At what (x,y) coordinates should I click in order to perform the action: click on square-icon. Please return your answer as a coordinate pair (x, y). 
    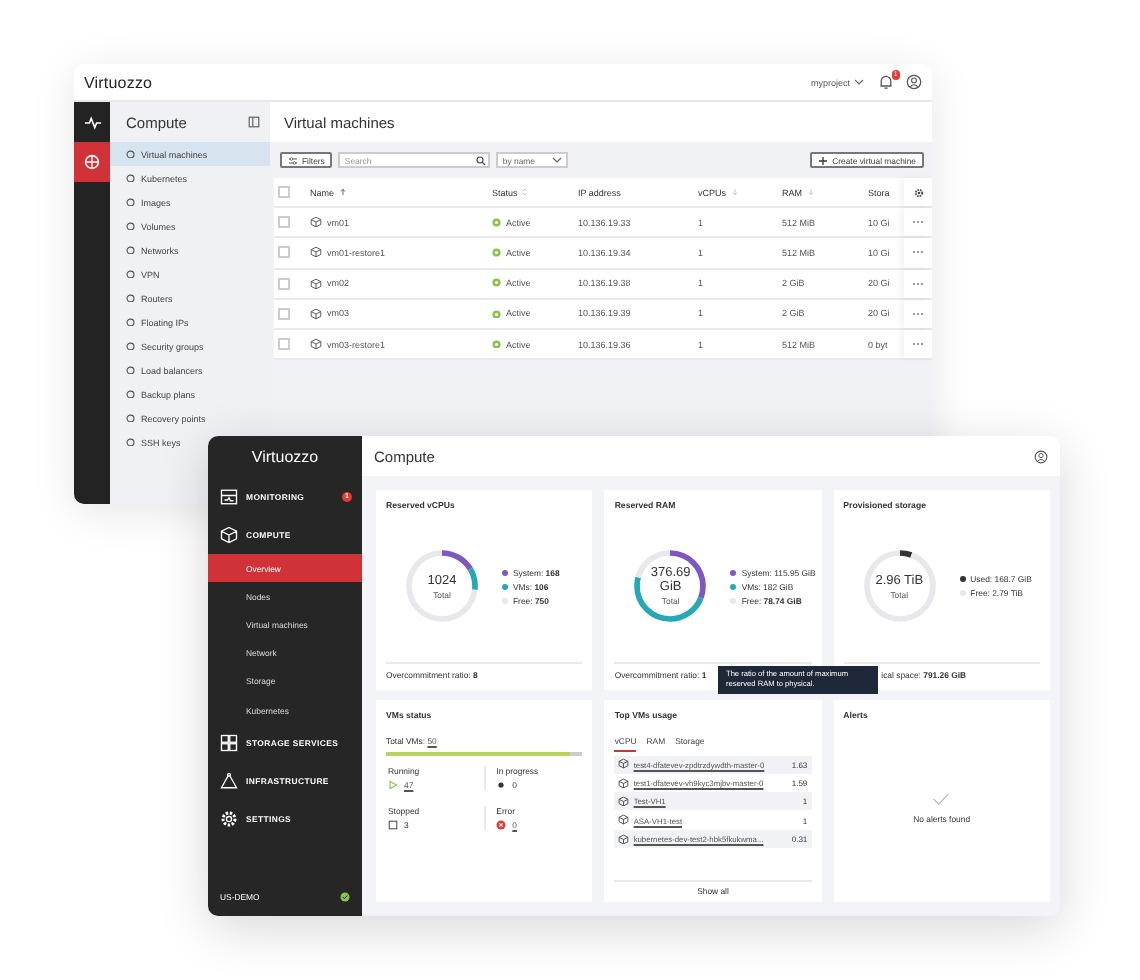
    Looking at the image, I should click on (393, 824).